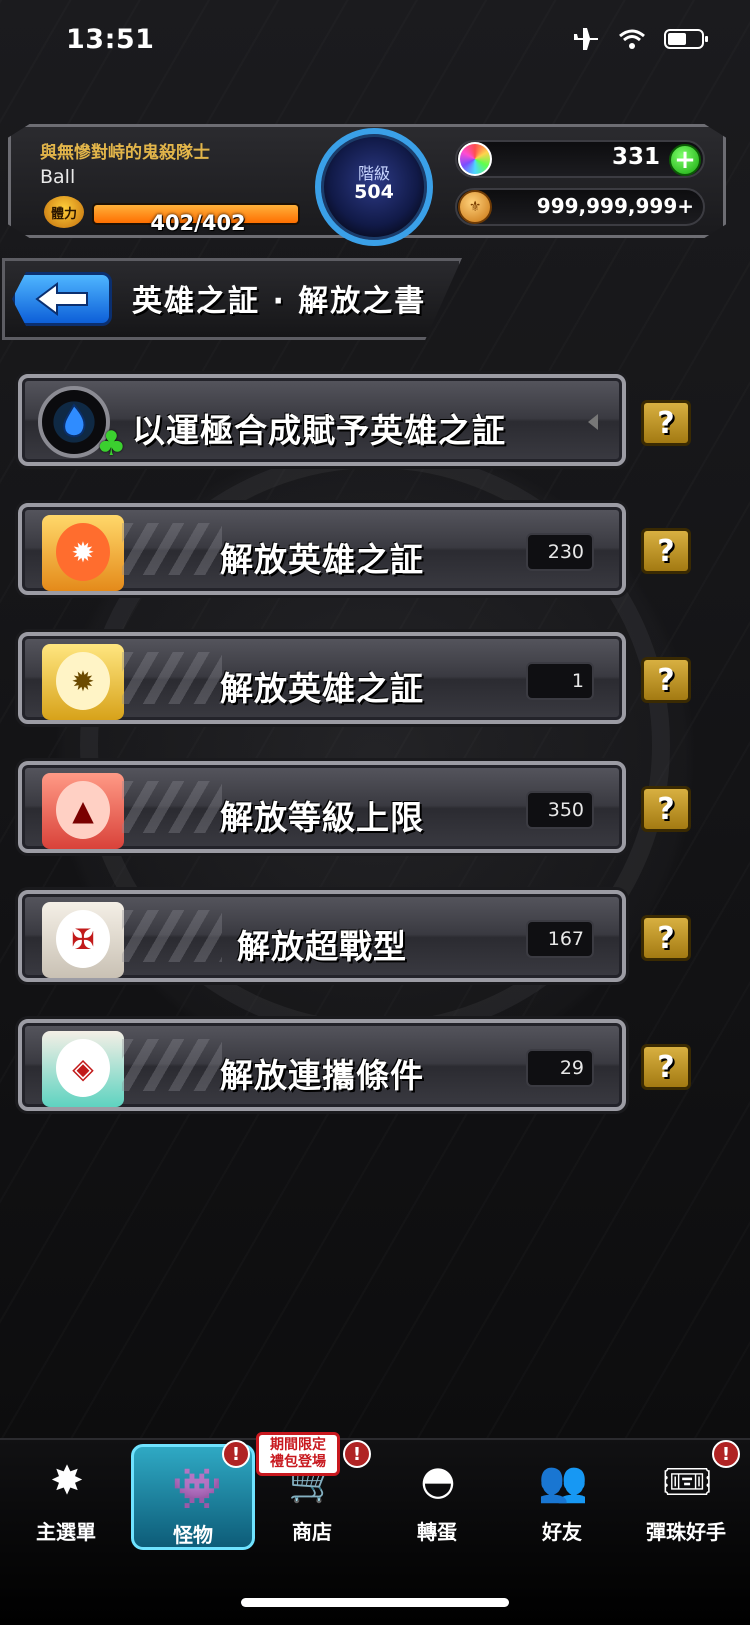 Image resolution: width=750 pixels, height=1625 pixels. Describe the element at coordinates (197, 1488) in the screenshot. I see `monster-icon: 👾` at that location.